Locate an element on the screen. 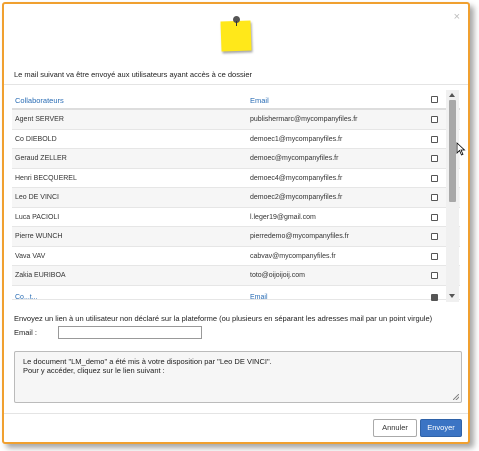  collaborator-email: Email is located at coordinates (259, 297).